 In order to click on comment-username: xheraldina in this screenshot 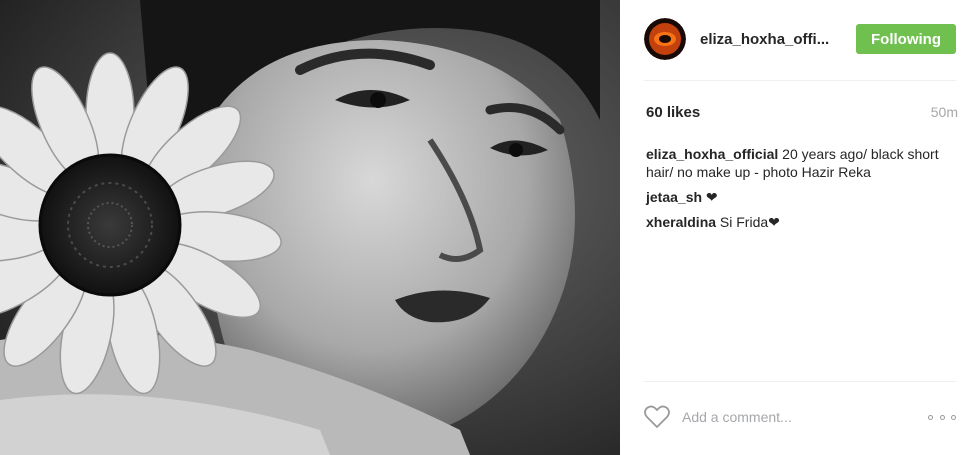, I will do `click(681, 222)`.